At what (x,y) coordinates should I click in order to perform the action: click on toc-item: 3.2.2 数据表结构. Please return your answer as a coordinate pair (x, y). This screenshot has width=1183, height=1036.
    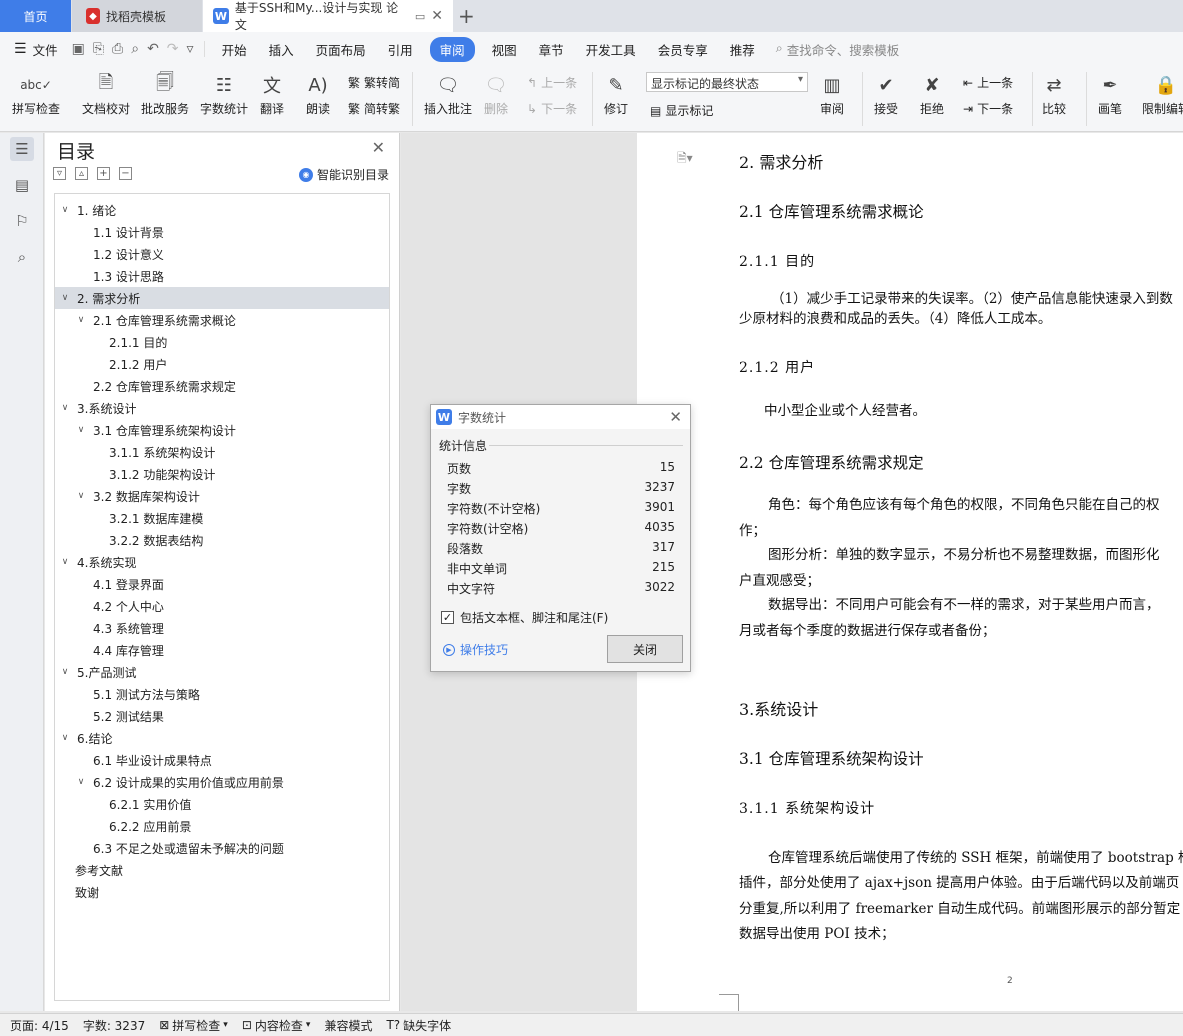
    Looking at the image, I should click on (222, 540).